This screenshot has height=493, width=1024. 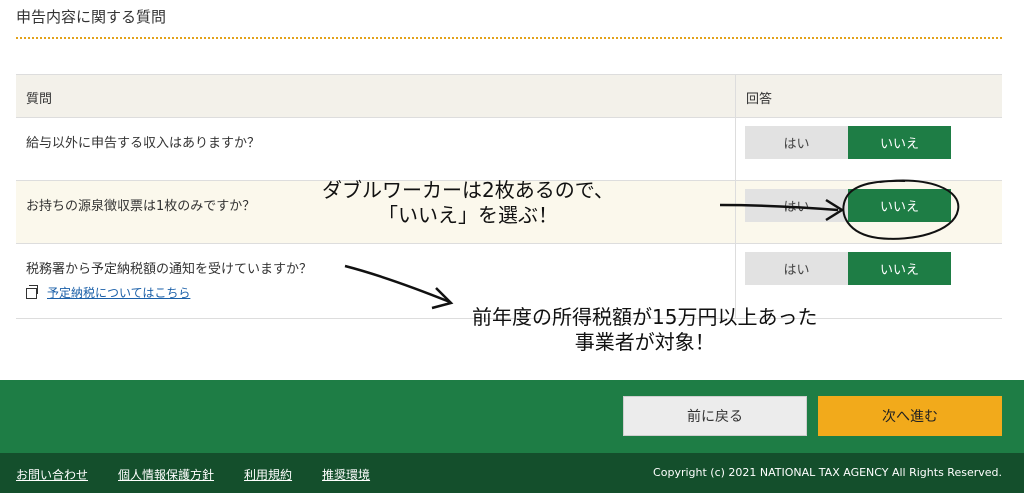 I want to click on footer-link-environment: 推奨環境, so click(x=346, y=474).